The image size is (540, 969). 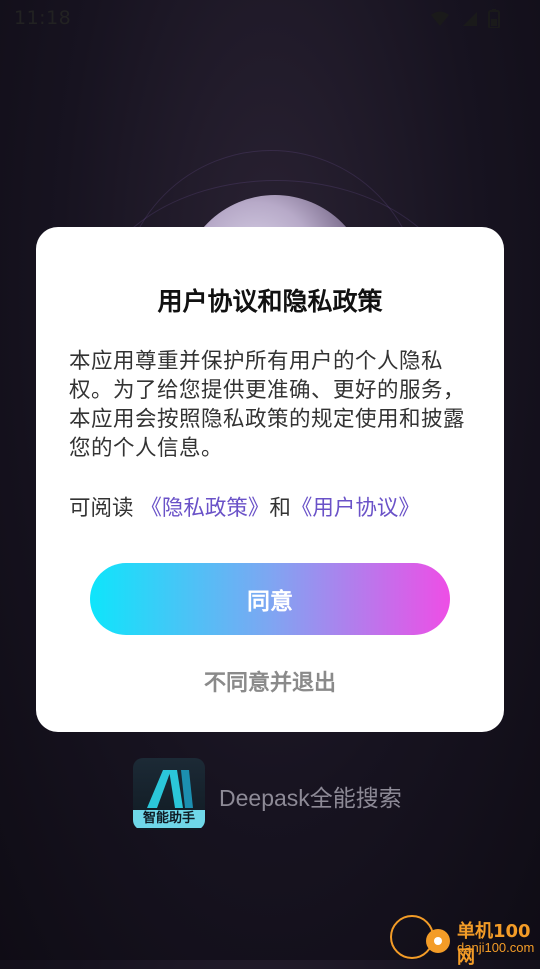 I want to click on conjunction-text: 和, so click(x=280, y=508).